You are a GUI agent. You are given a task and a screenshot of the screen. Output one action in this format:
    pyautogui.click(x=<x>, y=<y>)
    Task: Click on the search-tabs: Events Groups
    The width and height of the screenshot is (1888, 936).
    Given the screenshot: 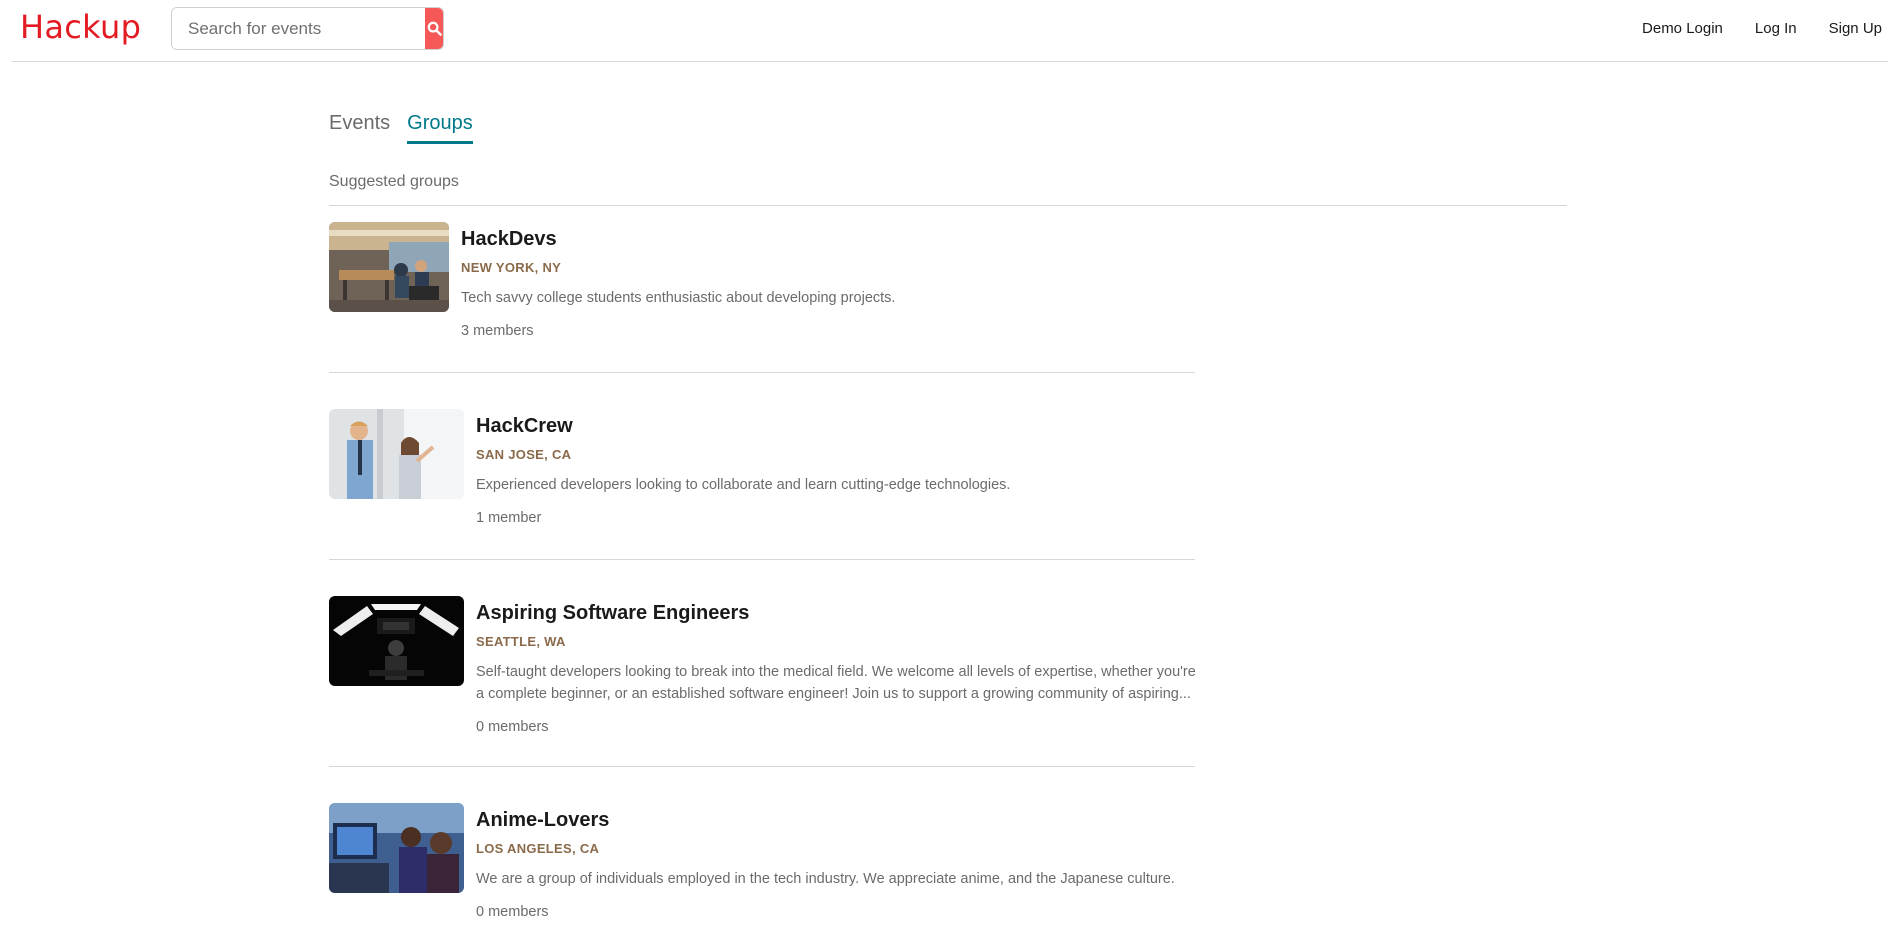 What is the action you would take?
    pyautogui.click(x=401, y=128)
    